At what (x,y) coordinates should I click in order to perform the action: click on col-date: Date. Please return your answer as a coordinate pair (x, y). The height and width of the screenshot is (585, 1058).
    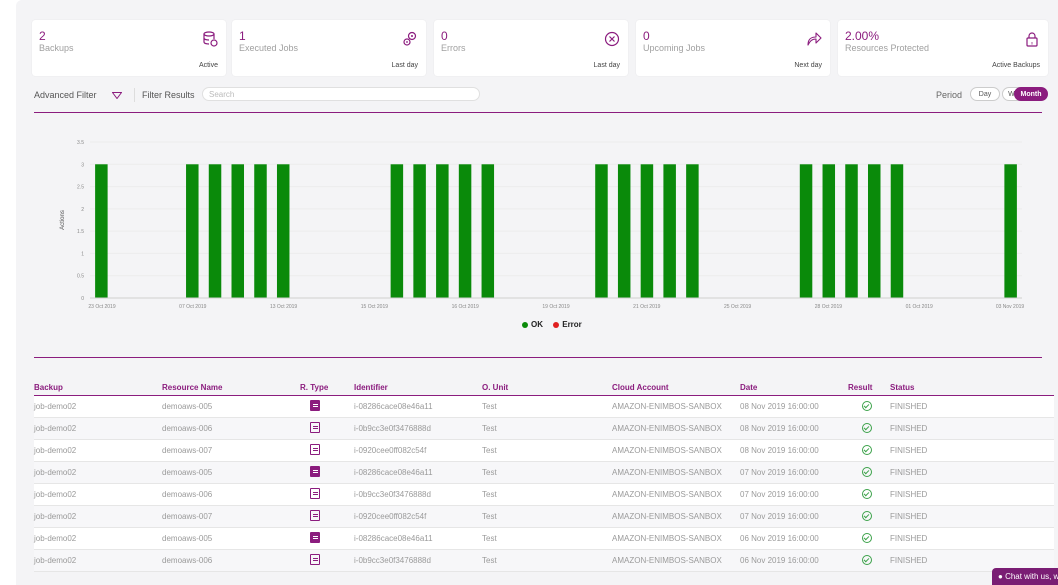
    Looking at the image, I should click on (794, 388).